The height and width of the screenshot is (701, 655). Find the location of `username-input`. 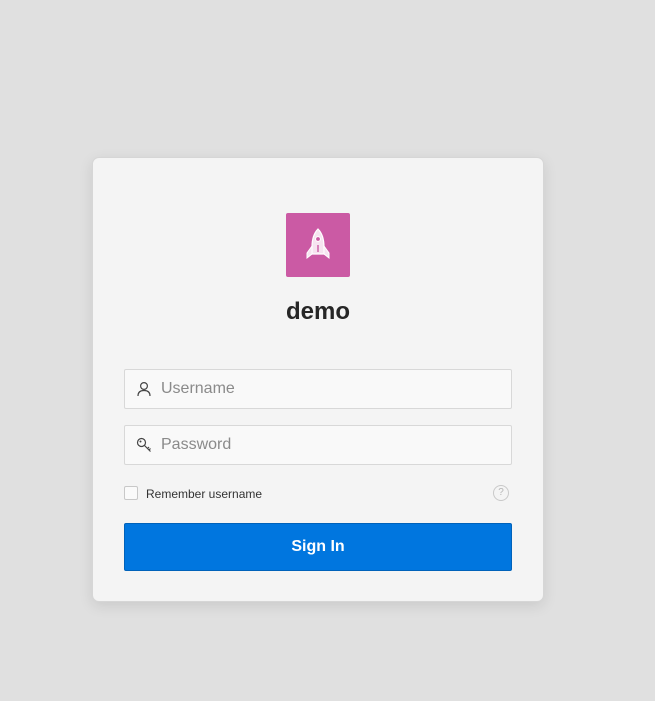

username-input is located at coordinates (331, 389).